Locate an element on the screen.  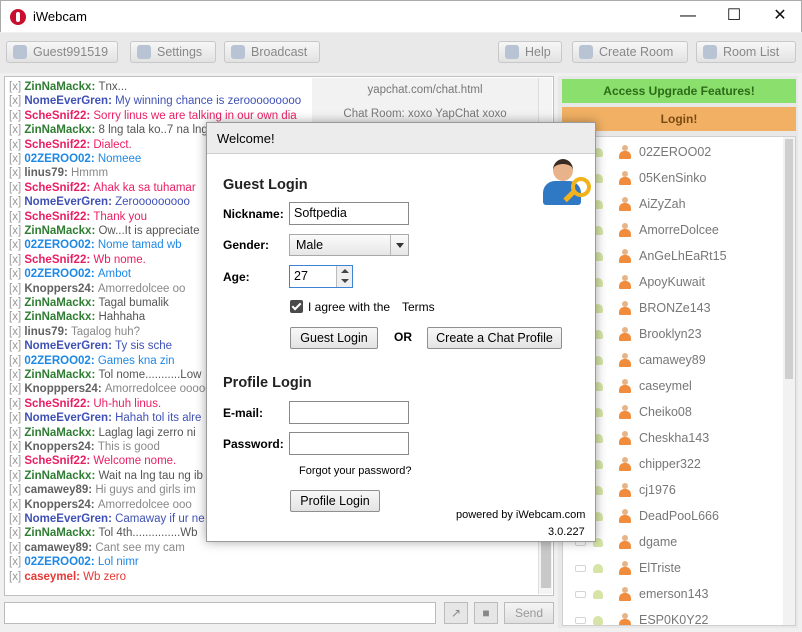
chat-username: caseymel: is located at coordinates (53, 577).